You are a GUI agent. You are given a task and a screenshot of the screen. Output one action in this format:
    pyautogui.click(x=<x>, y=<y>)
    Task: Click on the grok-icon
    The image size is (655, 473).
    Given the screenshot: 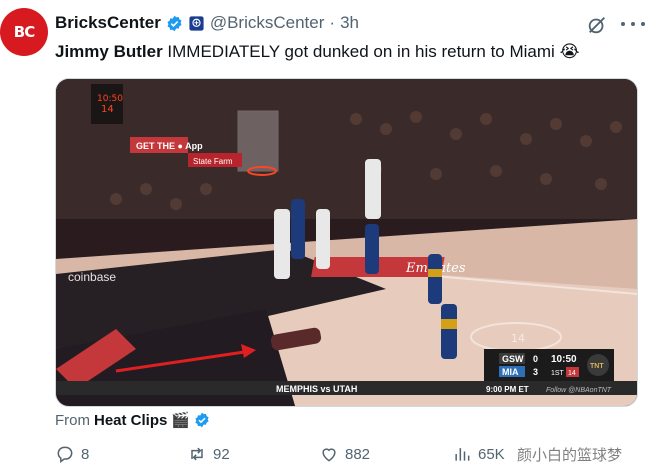 What is the action you would take?
    pyautogui.click(x=597, y=25)
    